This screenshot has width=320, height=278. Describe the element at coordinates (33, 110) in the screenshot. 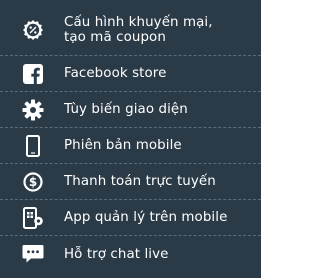

I see `gear-icon` at that location.